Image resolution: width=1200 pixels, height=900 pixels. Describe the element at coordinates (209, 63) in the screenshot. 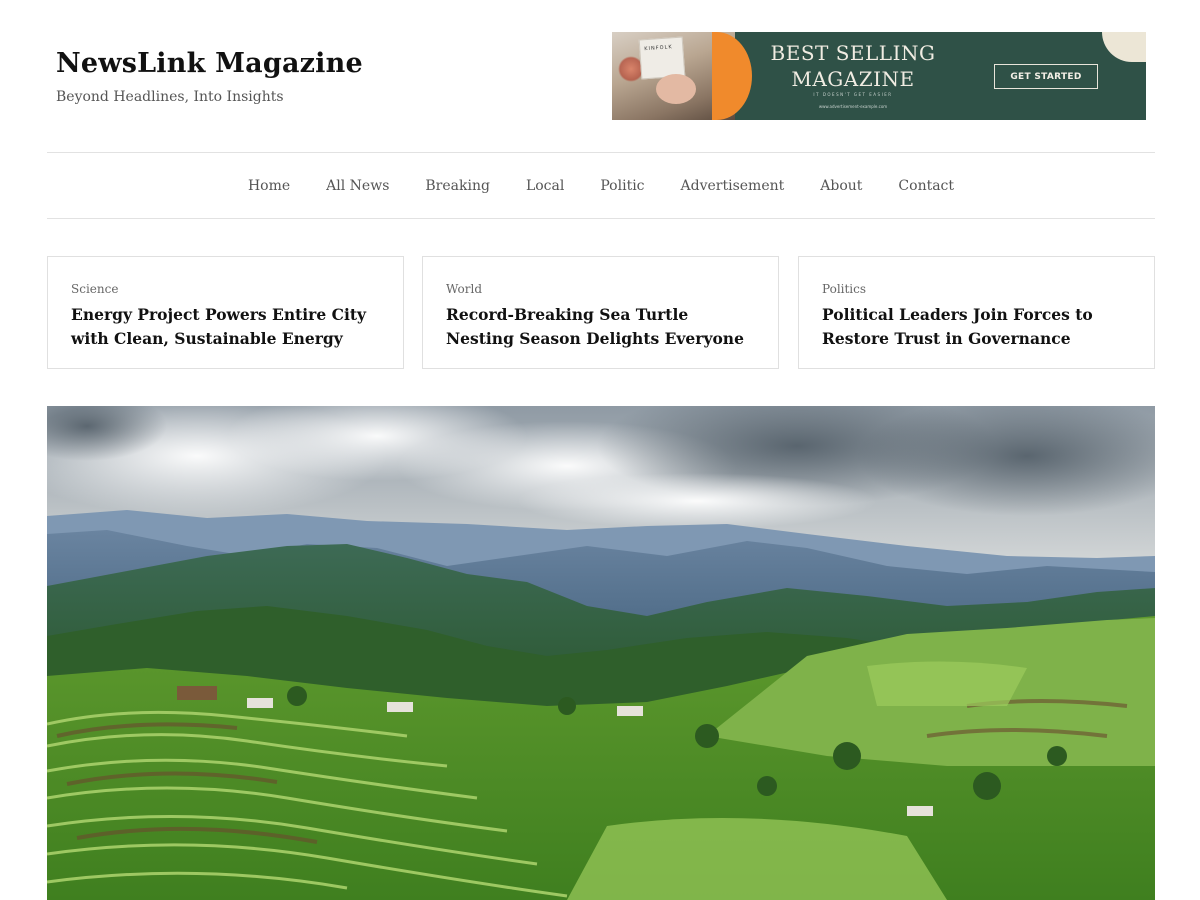

I see `site-title: NewsLink Magazine` at that location.